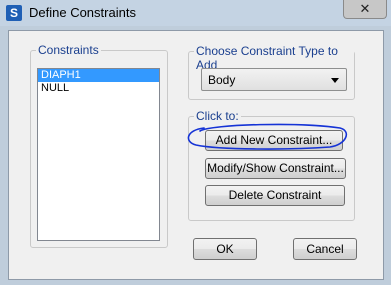  I want to click on click-to-label: Click to:, so click(217, 116).